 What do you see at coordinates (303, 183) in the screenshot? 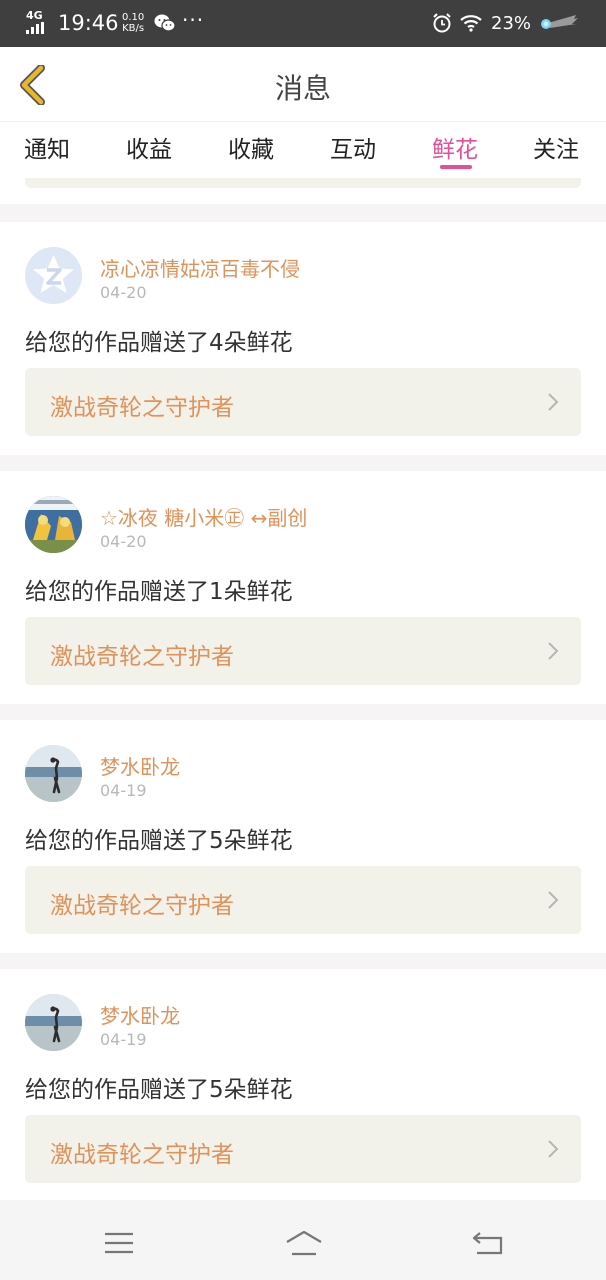
I see `previous-work-box-edge` at bounding box center [303, 183].